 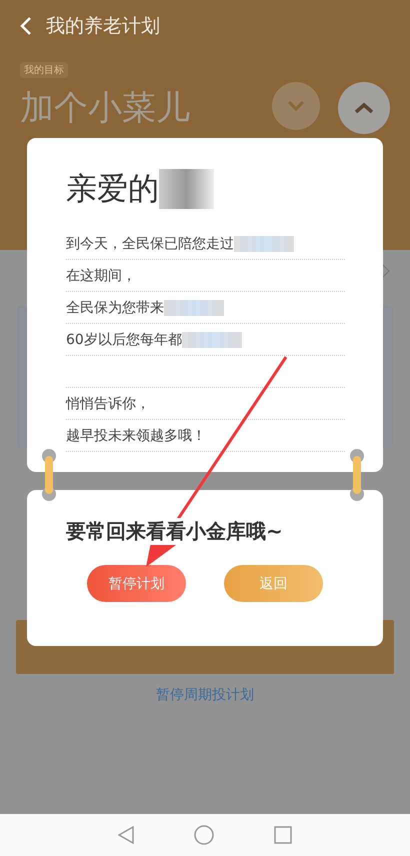 I want to click on chevron-icon, so click(x=386, y=271).